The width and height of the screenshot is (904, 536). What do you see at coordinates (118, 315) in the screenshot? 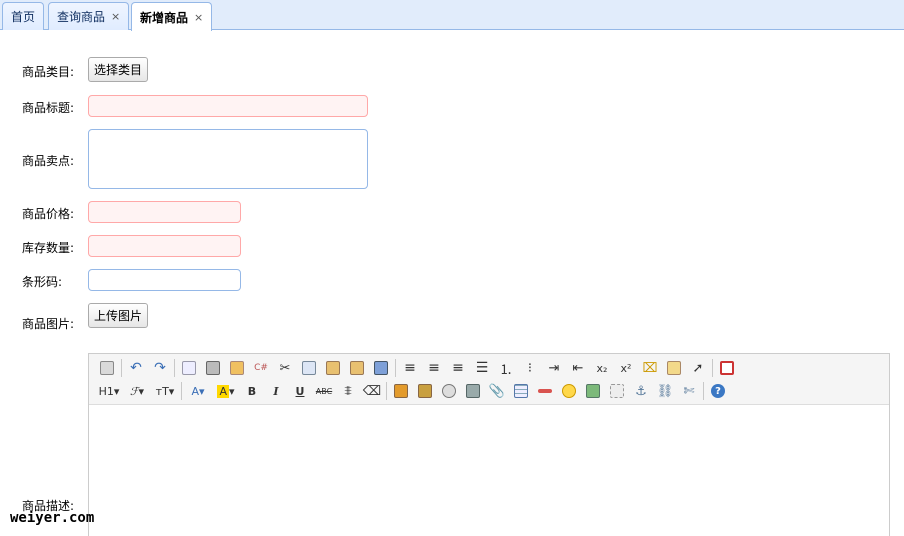
I see `upload-image-button: 上传图片` at bounding box center [118, 315].